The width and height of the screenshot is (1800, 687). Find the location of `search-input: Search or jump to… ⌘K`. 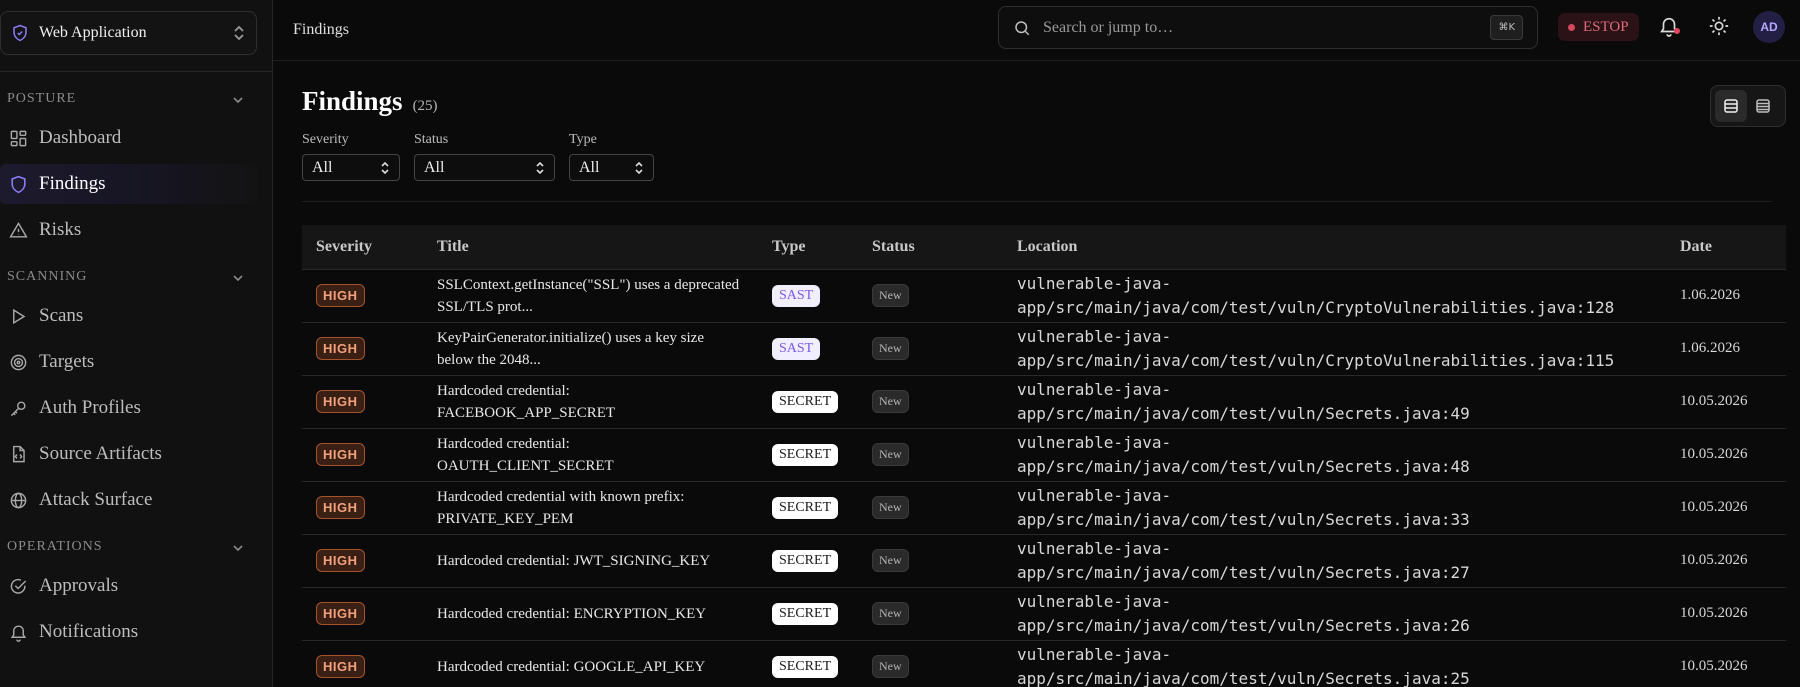

search-input: Search or jump to… ⌘K is located at coordinates (1268, 27).